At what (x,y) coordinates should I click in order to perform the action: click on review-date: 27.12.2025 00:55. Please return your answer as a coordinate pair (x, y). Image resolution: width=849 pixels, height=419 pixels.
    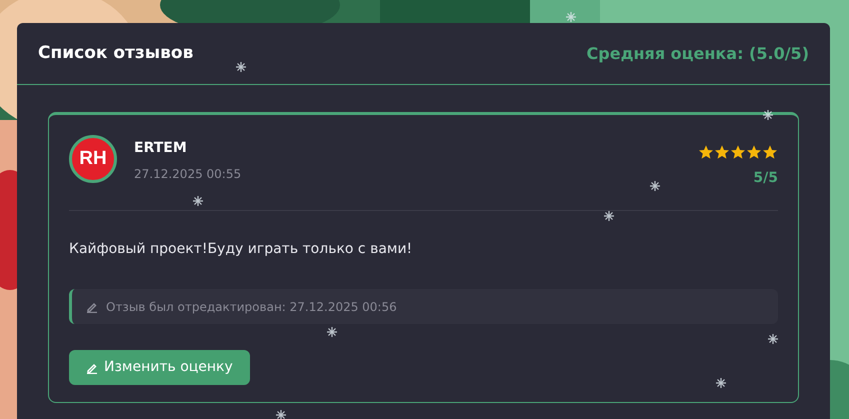
    Looking at the image, I should click on (188, 174).